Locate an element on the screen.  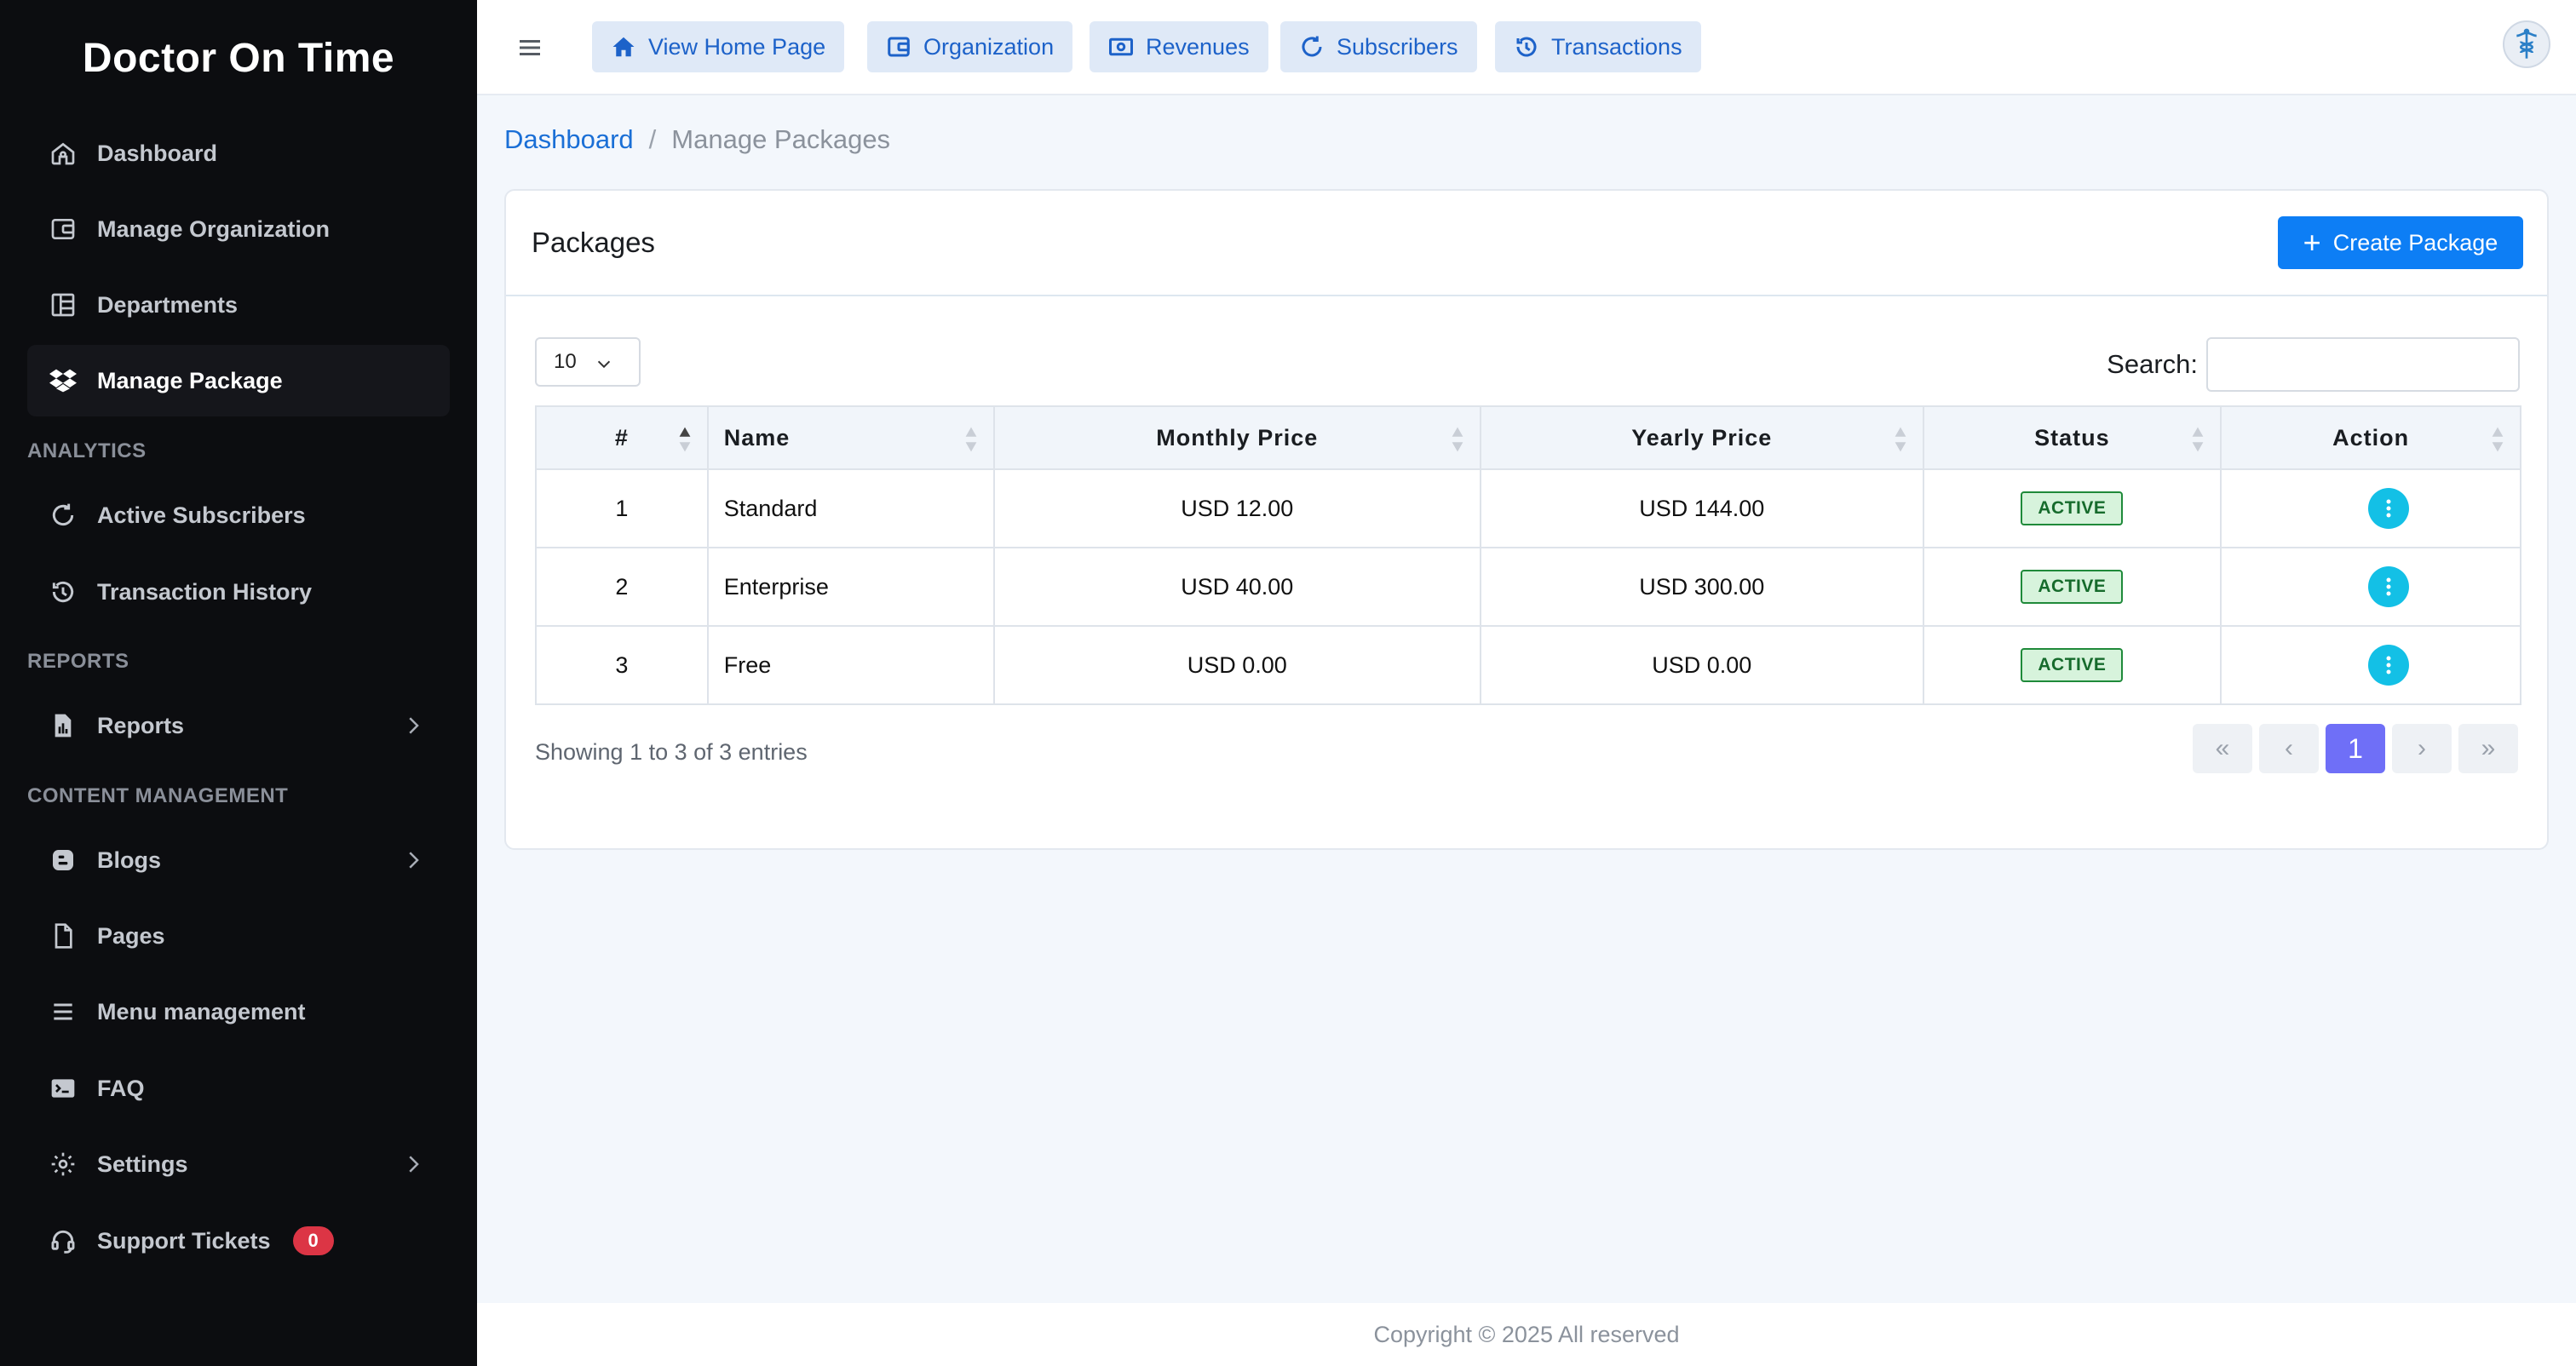
cell-action is located at coordinates (2370, 665).